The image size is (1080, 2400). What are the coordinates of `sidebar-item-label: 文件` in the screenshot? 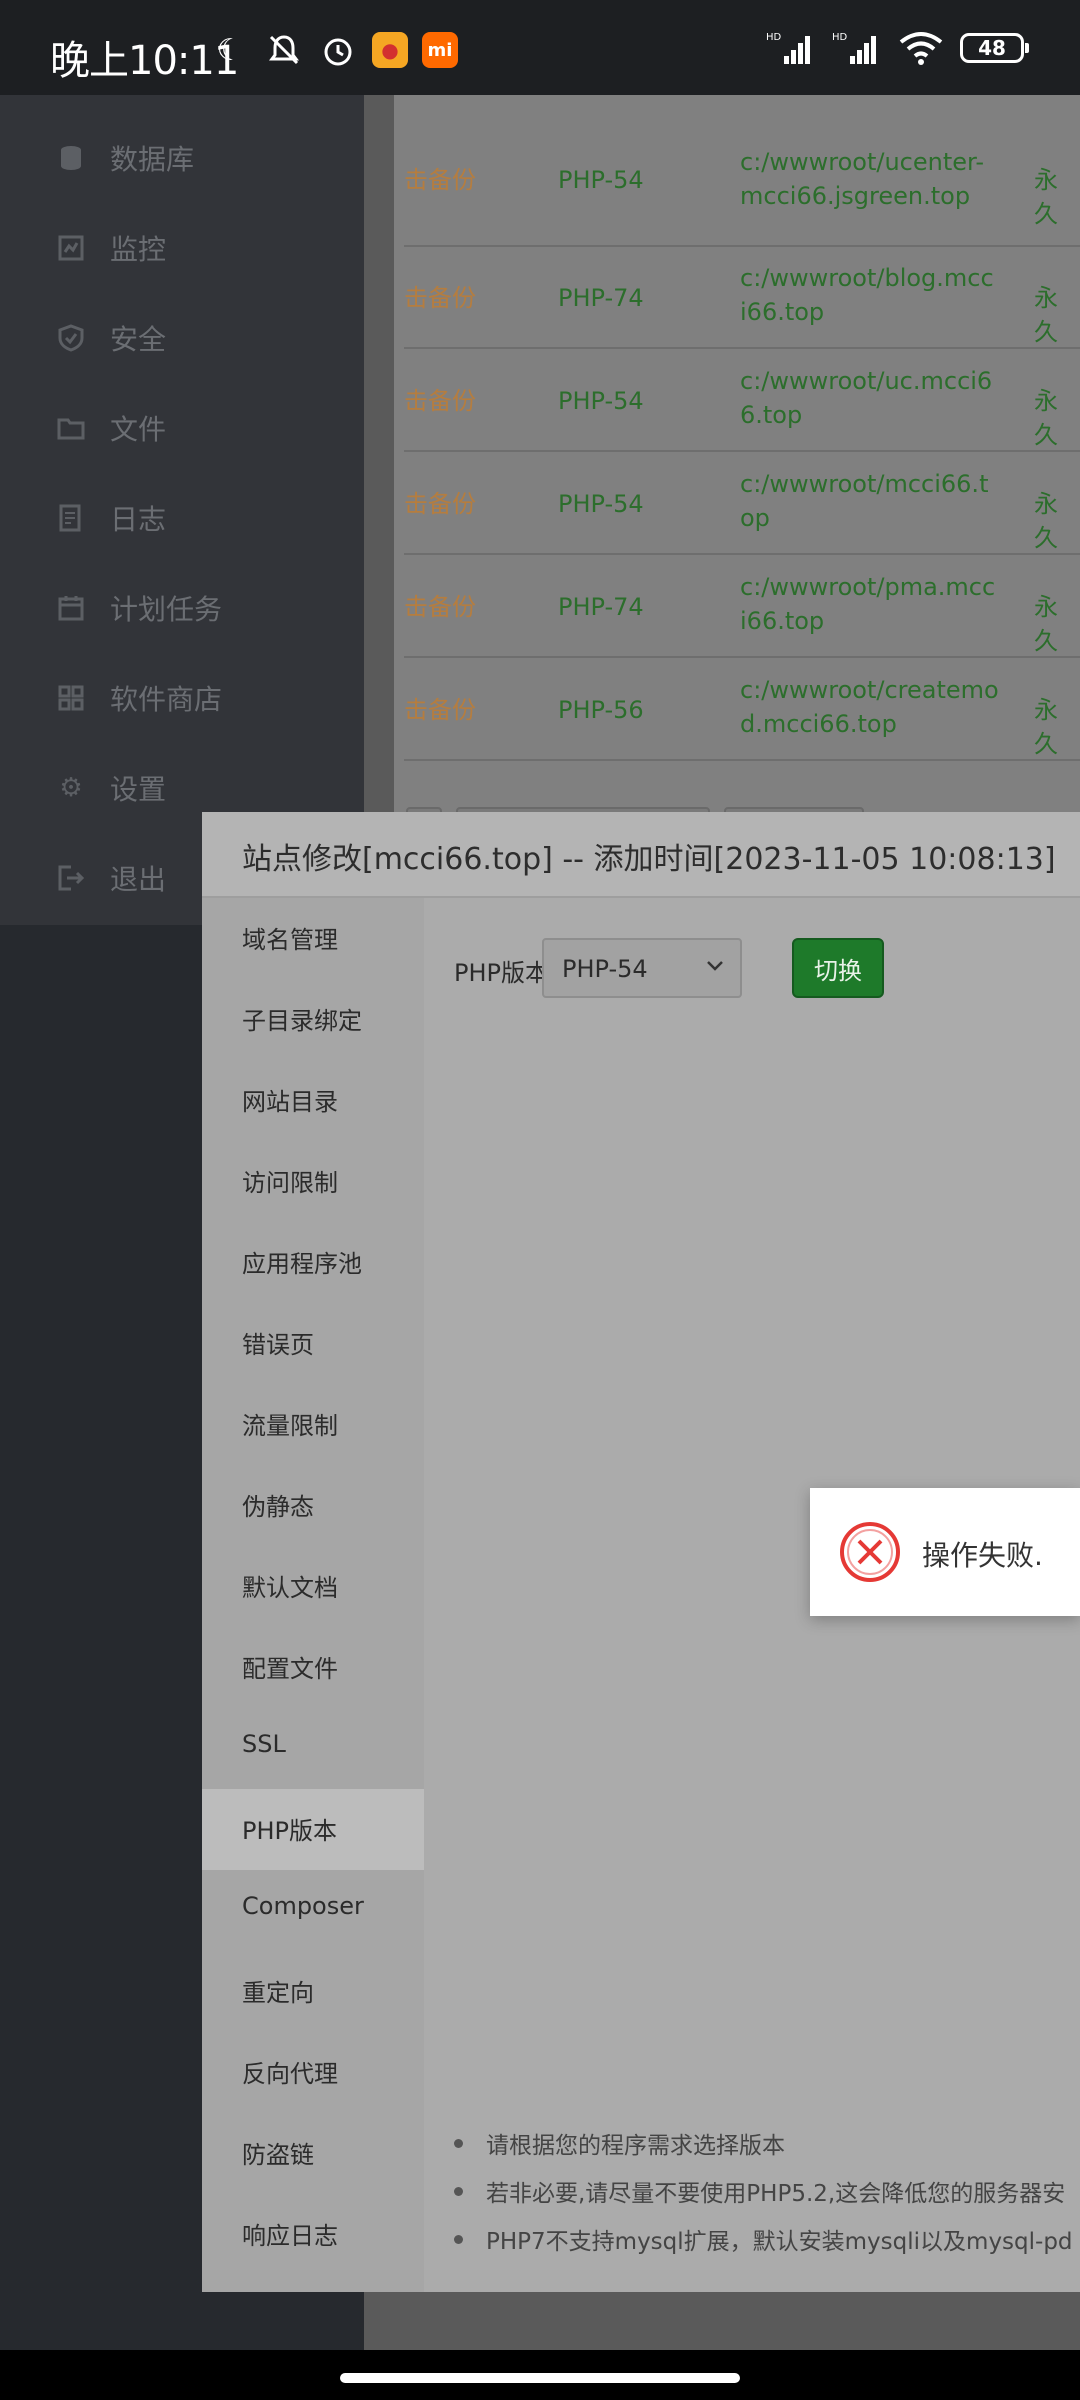 It's located at (138, 429).